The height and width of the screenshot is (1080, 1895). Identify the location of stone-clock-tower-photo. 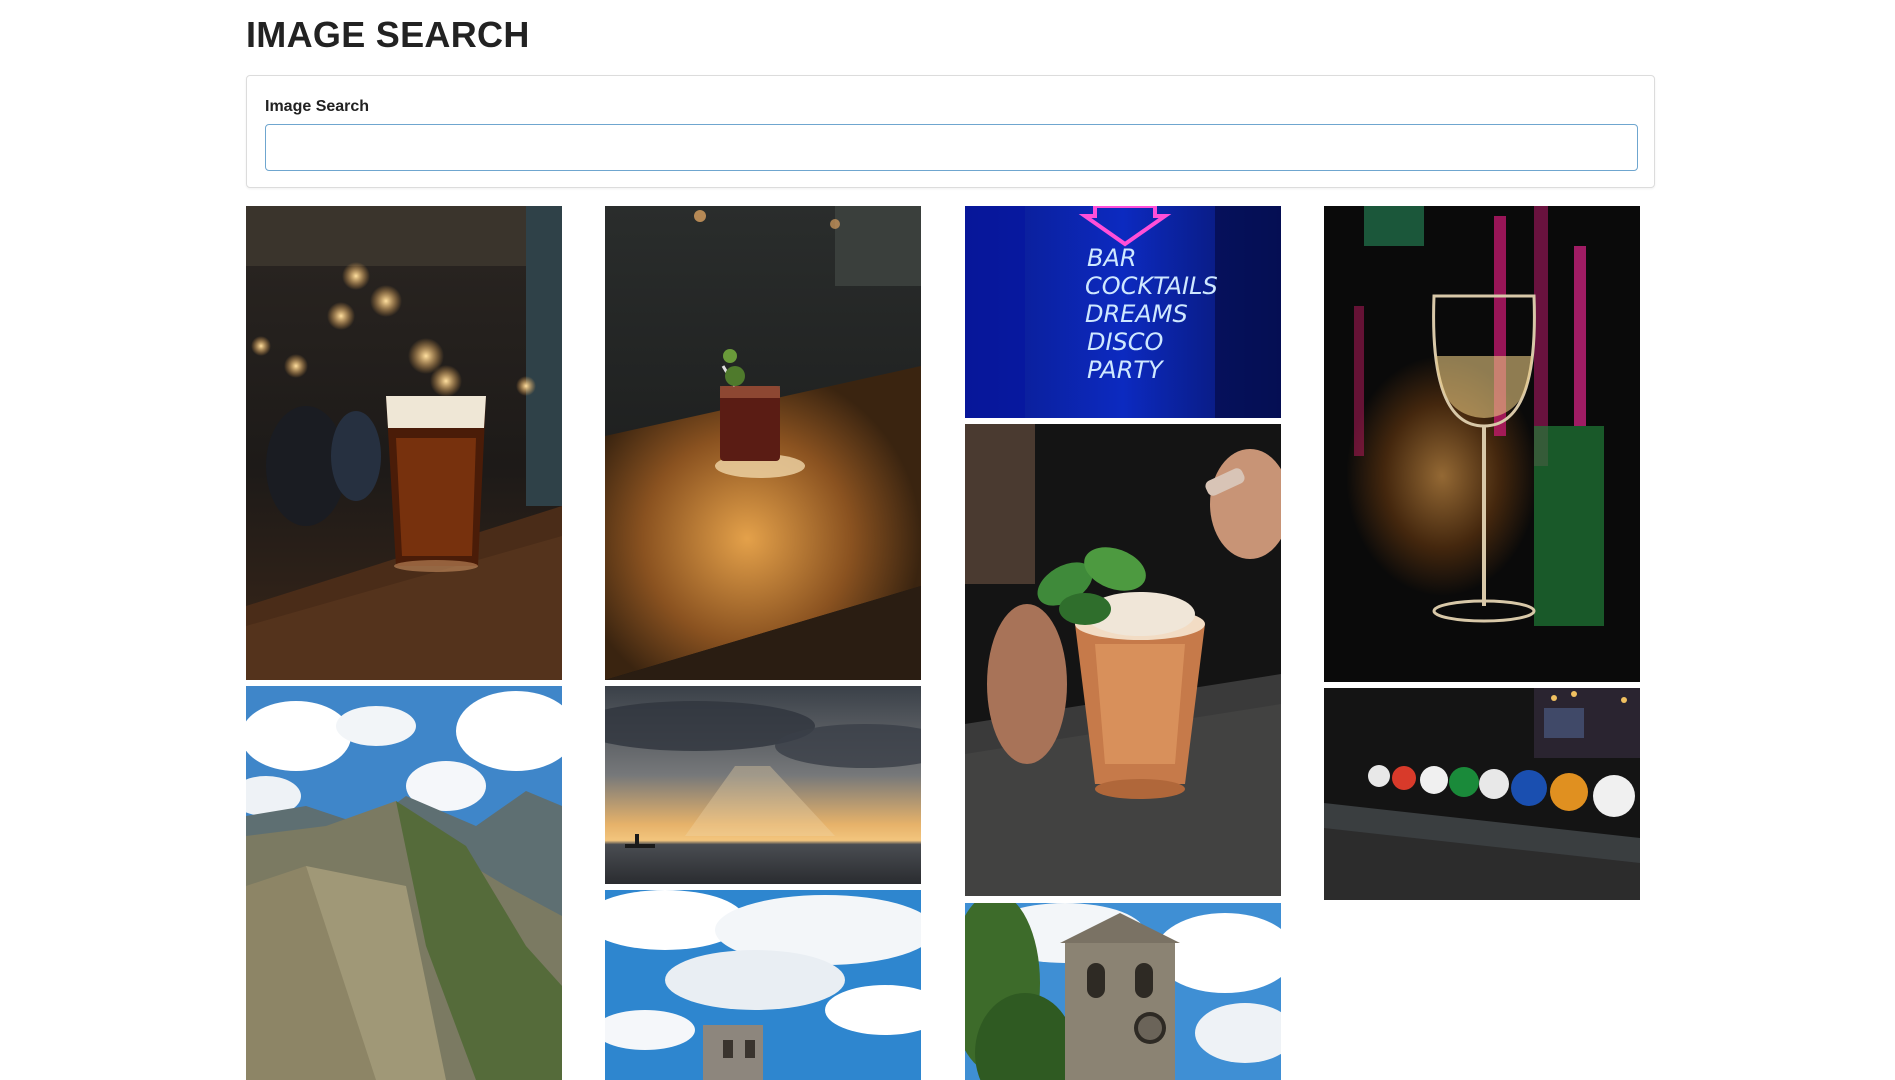
(1123, 991).